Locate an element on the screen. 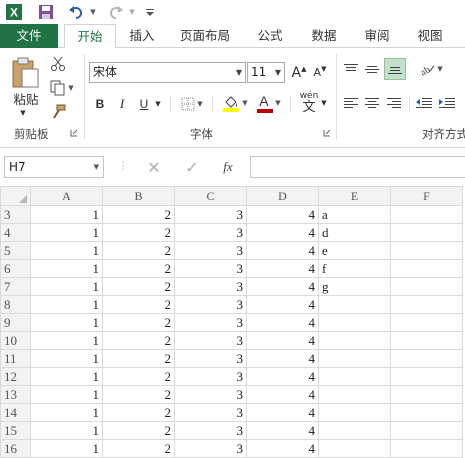  clipboard-launcher-icon is located at coordinates (74, 133).